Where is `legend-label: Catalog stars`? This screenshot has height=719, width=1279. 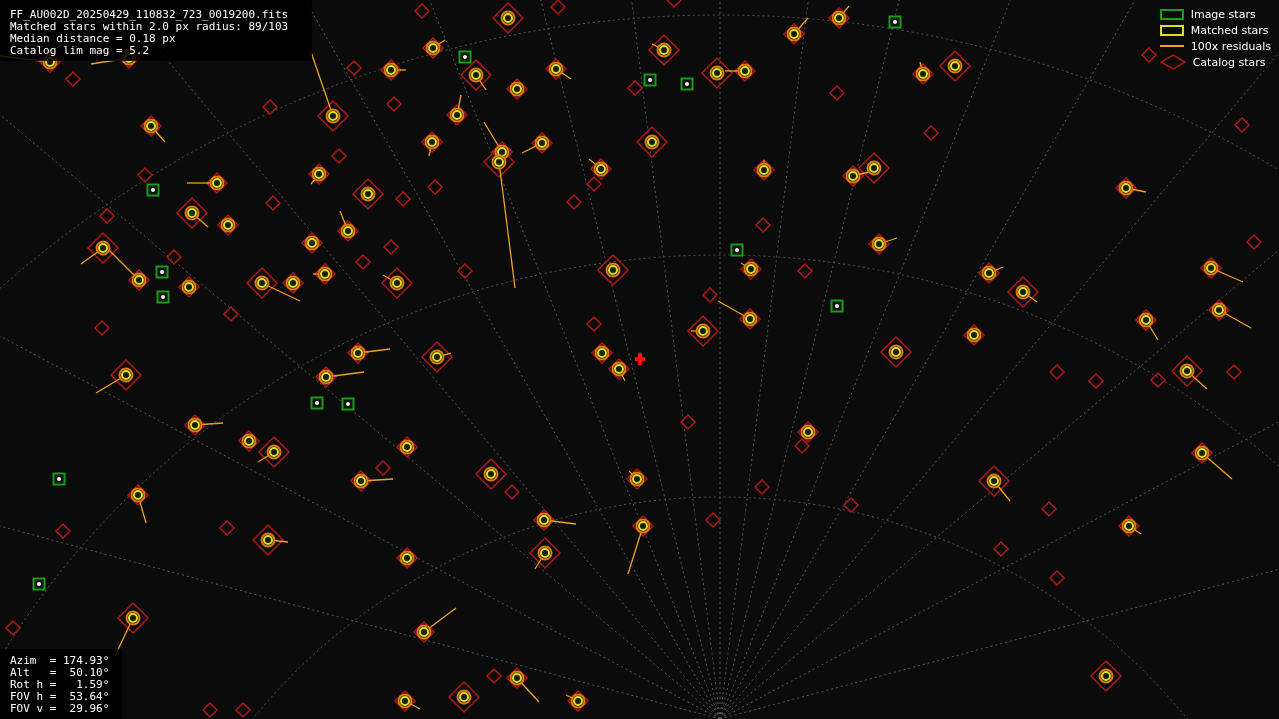
legend-label: Catalog stars is located at coordinates (1229, 62).